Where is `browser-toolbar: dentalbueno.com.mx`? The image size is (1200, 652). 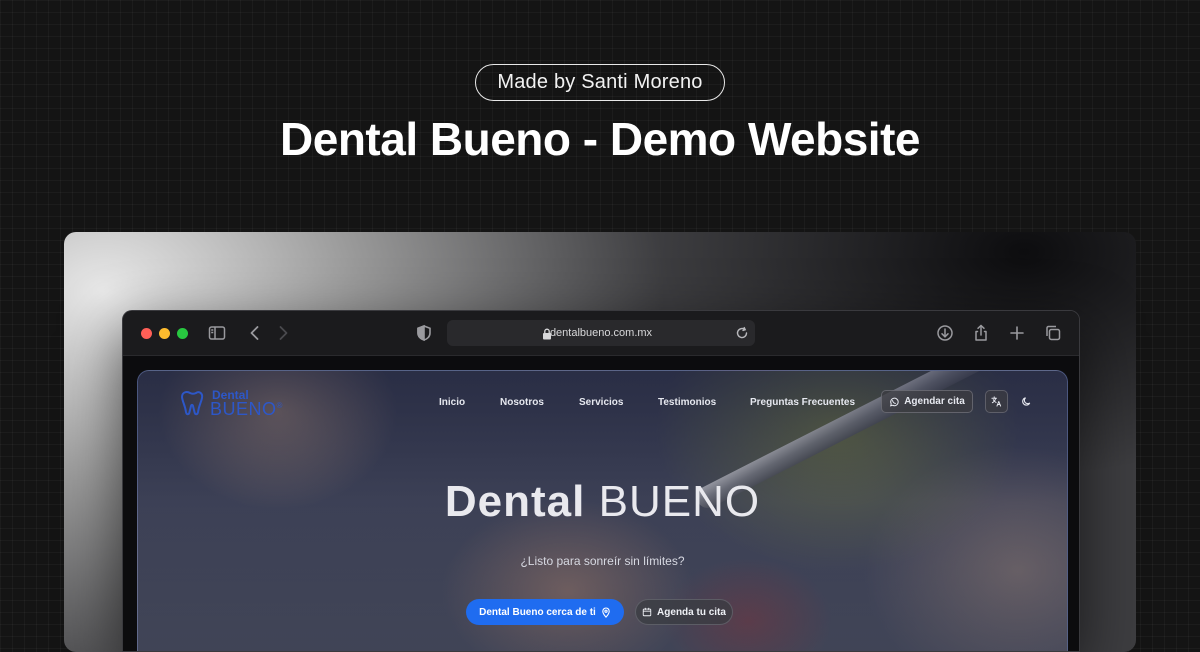 browser-toolbar: dentalbueno.com.mx is located at coordinates (601, 333).